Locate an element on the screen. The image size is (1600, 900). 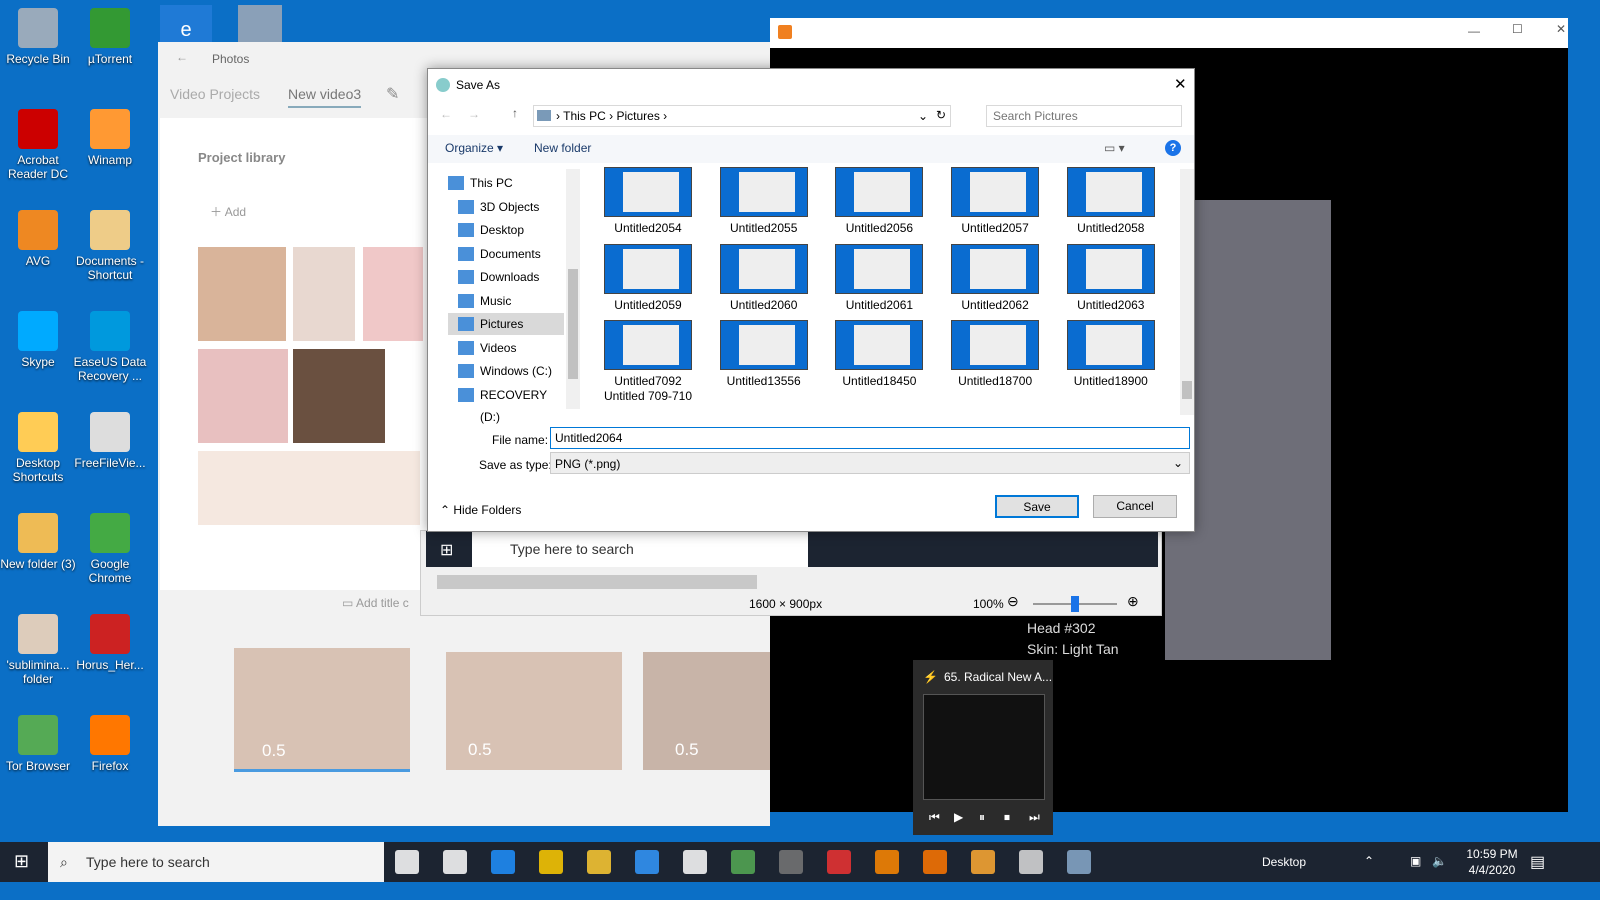
save-button: Save is located at coordinates (1037, 506).